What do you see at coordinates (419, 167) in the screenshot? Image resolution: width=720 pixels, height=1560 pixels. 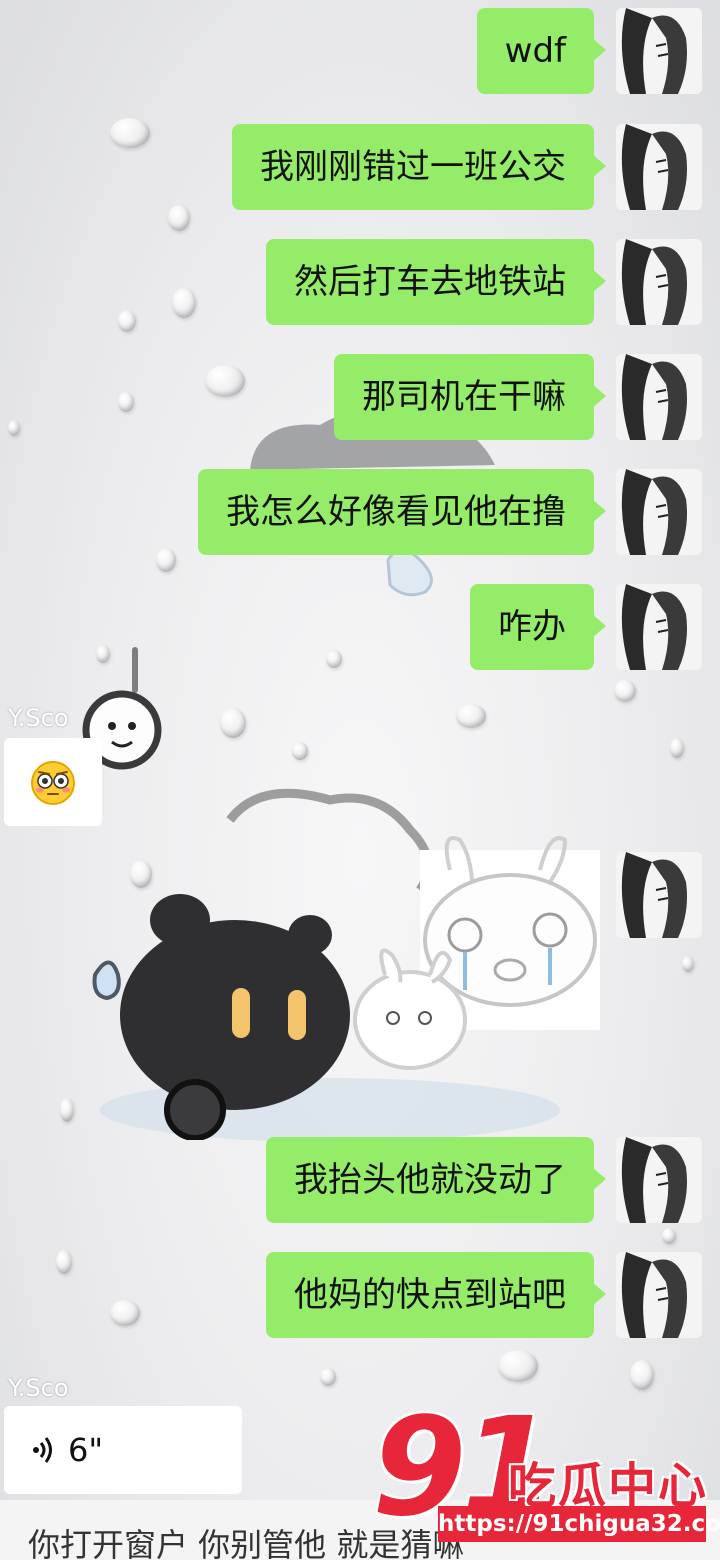 I see `message-bubble: 我刚刚错过一班公交` at bounding box center [419, 167].